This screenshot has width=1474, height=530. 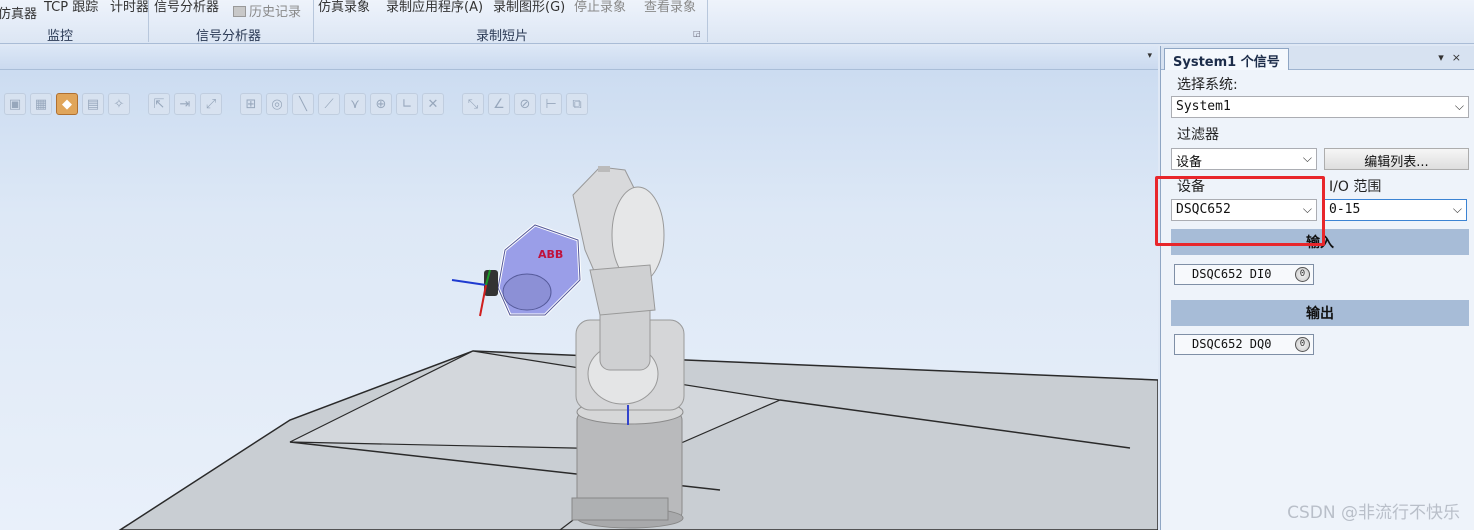 What do you see at coordinates (1207, 85) in the screenshot?
I see `select-system-label: 选择系统:` at bounding box center [1207, 85].